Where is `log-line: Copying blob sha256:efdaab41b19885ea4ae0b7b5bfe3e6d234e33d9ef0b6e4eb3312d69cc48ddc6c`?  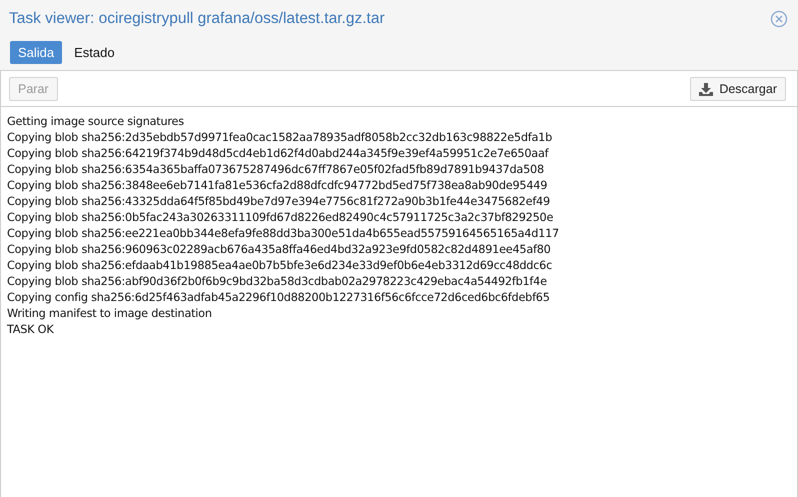 log-line: Copying blob sha256:efdaab41b19885ea4ae0b7b5bfe3e6d234e33d9ef0b6e4eb3312d69cc48ddc6c is located at coordinates (280, 266).